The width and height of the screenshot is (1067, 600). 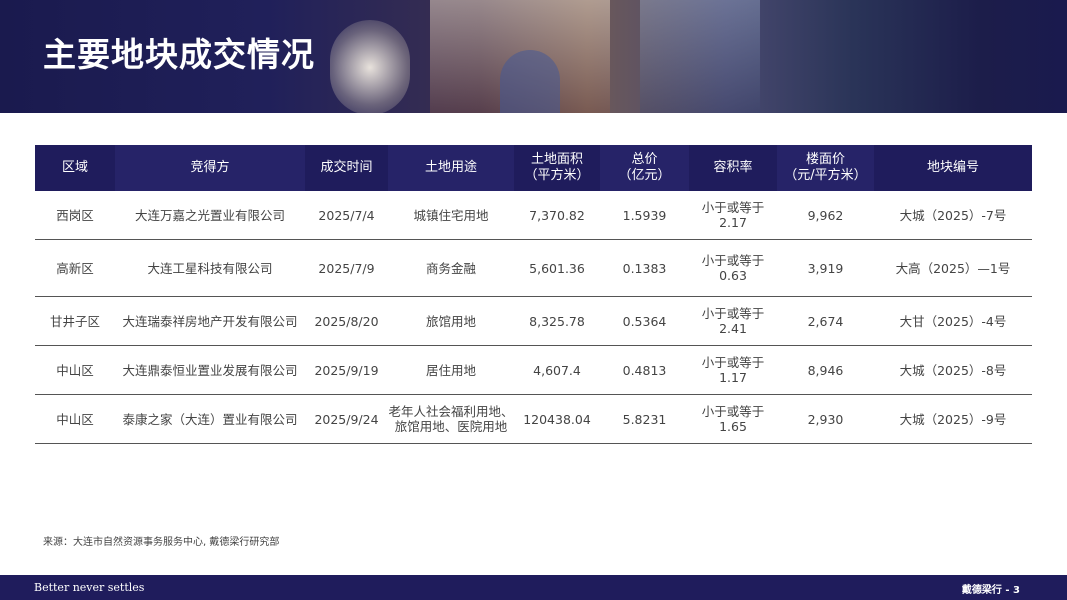 What do you see at coordinates (75, 215) in the screenshot?
I see `table-cell: 西岗区` at bounding box center [75, 215].